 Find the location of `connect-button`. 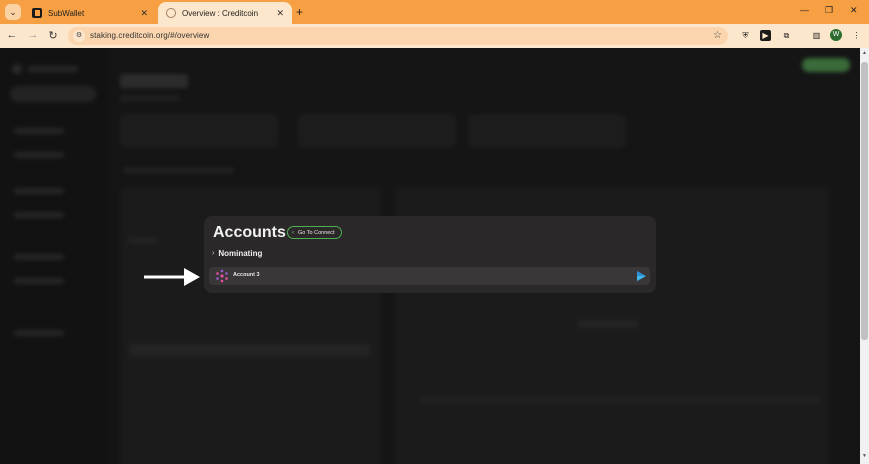

connect-button is located at coordinates (826, 65).